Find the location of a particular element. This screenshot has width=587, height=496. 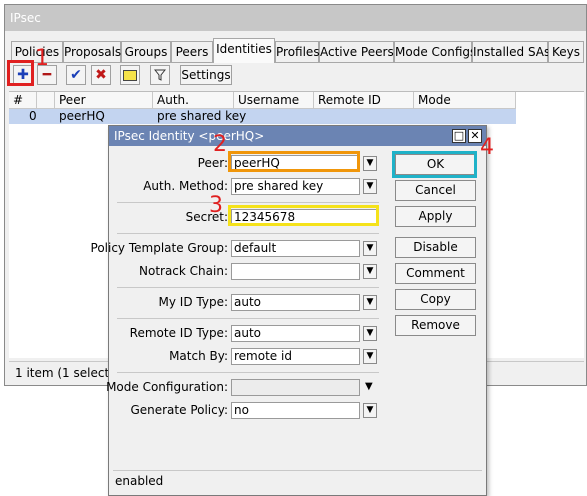

tab-installed-sas: Installed SAs is located at coordinates (511, 52).